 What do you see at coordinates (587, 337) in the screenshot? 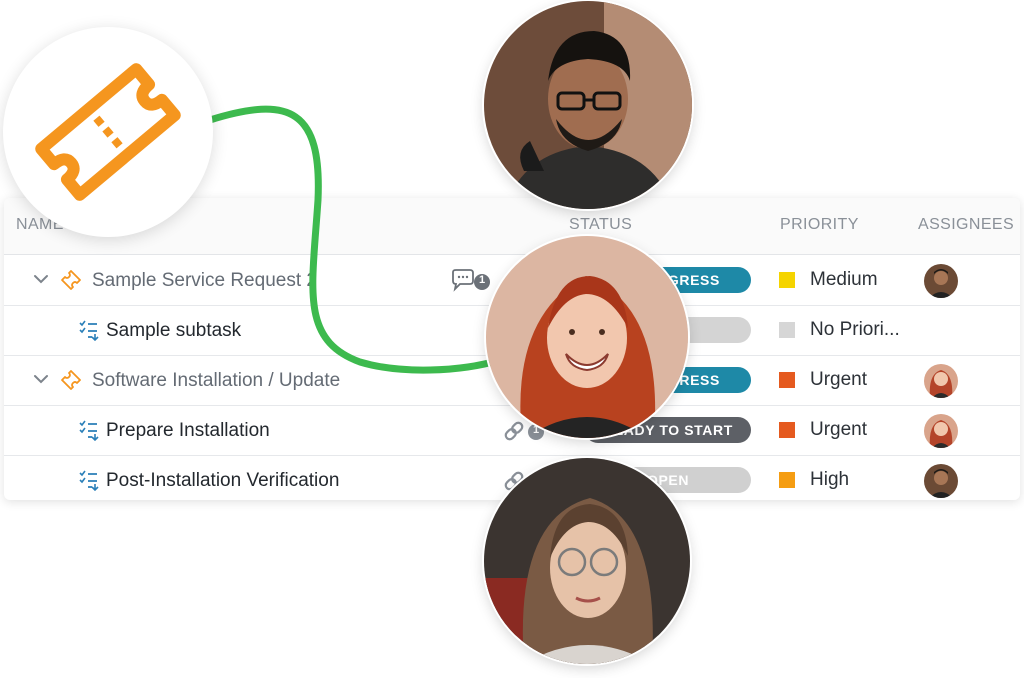
I see `portrait-woman-red-hair-photo` at bounding box center [587, 337].